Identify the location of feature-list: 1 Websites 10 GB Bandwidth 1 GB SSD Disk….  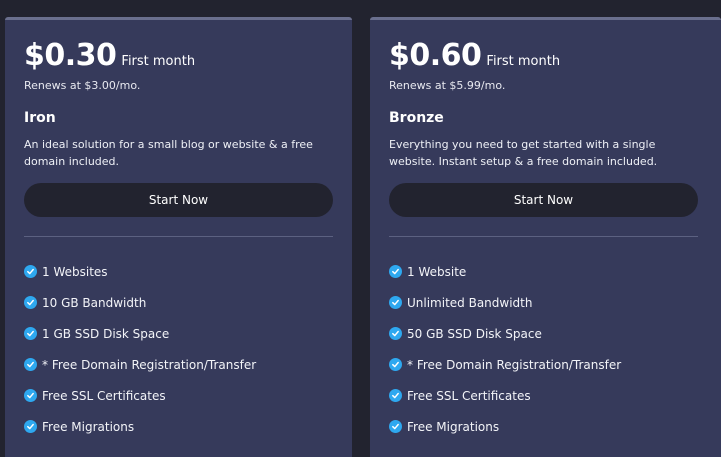
(140, 349).